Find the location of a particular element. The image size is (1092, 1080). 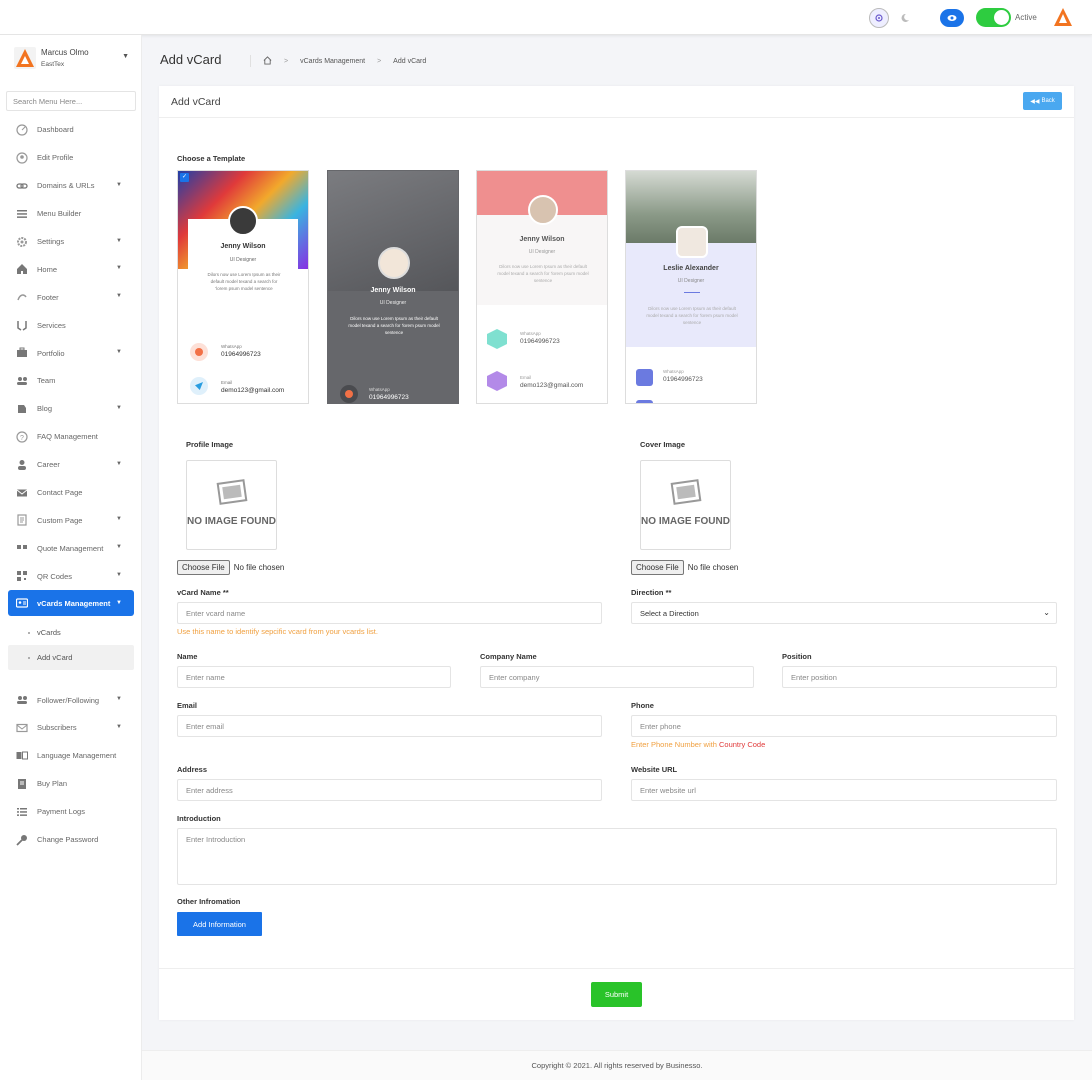

vcard-name-input: Enter vcard name is located at coordinates (389, 613).